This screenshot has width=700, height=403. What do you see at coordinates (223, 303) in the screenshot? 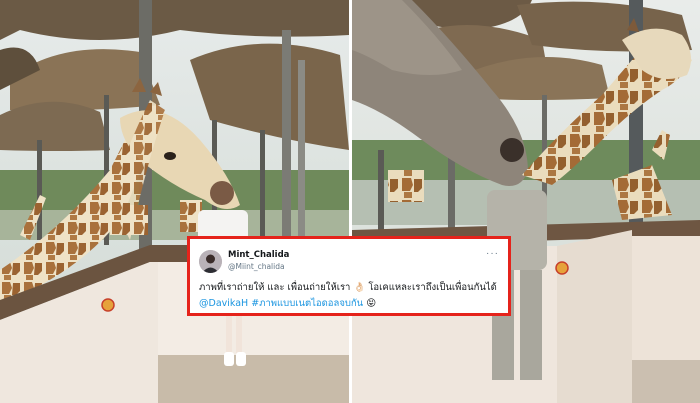
I see `mention-link: @DavikaH` at bounding box center [223, 303].